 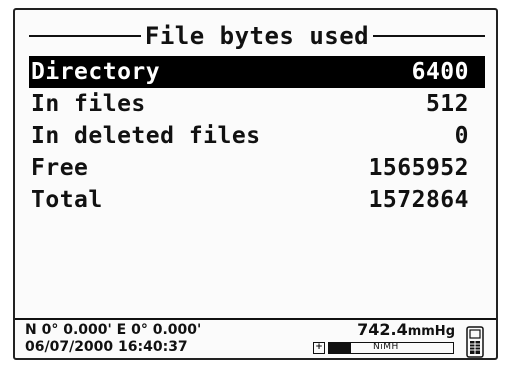 I want to click on row-label: Free, so click(x=60, y=168).